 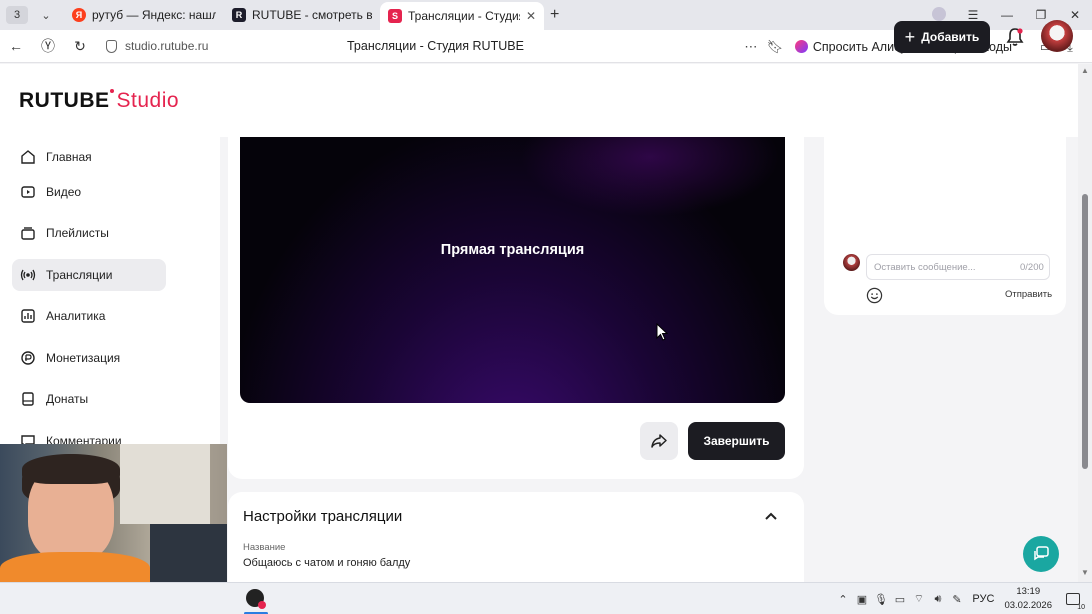 I want to click on sidebar-item-label: Главная, so click(x=69, y=157).